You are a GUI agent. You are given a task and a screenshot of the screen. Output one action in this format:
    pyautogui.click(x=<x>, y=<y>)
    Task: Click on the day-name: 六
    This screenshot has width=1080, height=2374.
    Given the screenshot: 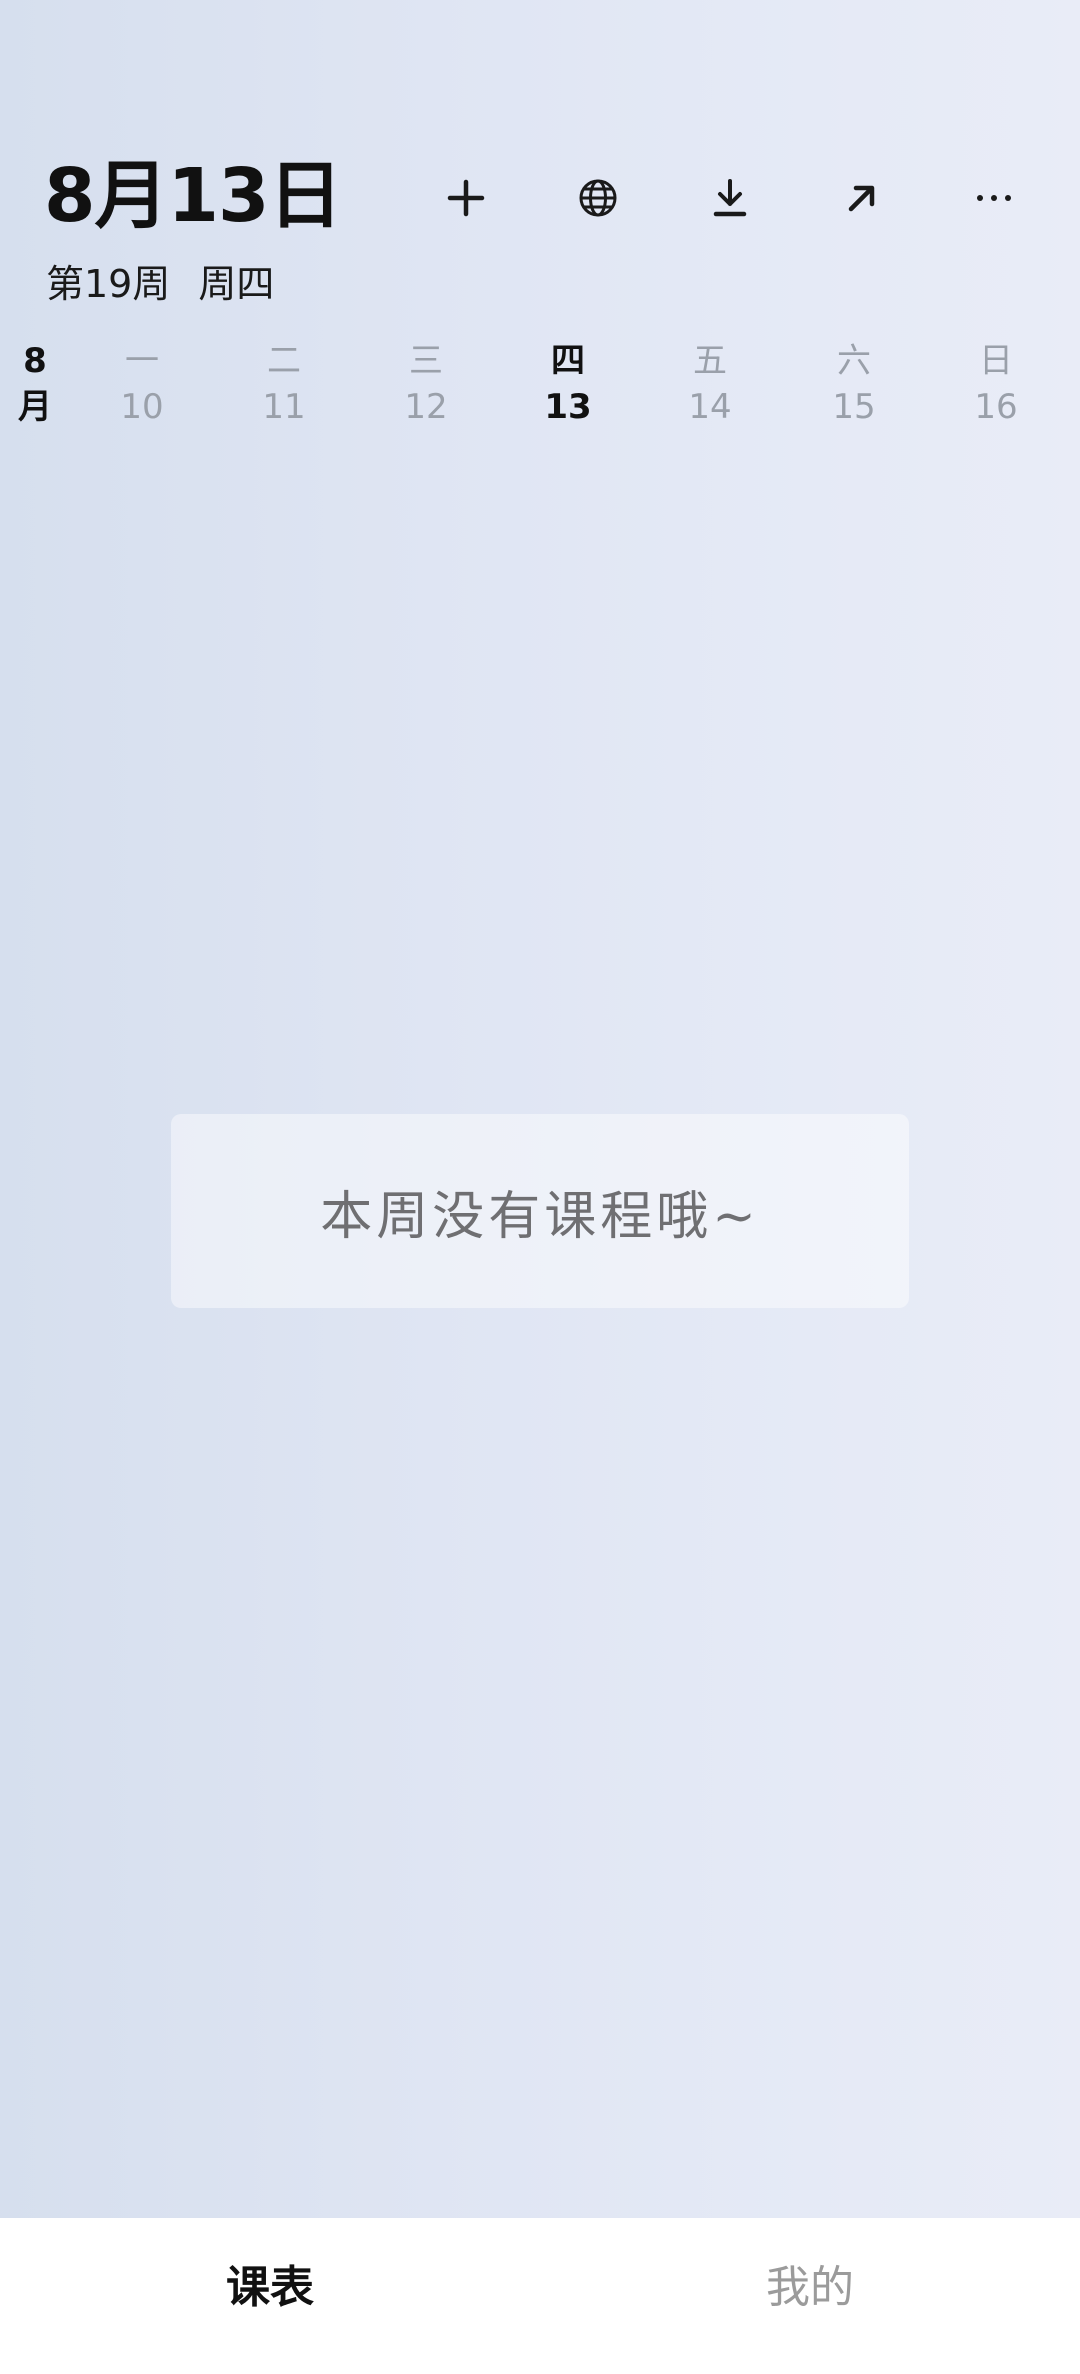 What is the action you would take?
    pyautogui.click(x=854, y=361)
    